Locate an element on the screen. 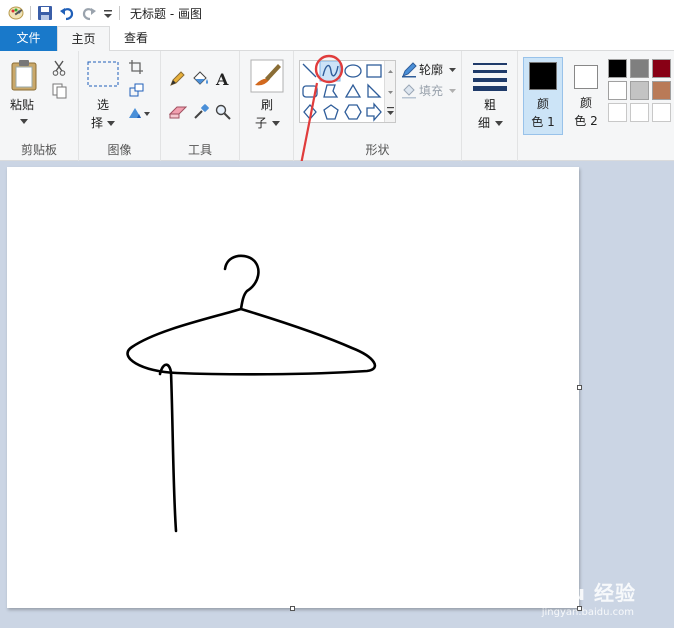 Image resolution: width=674 pixels, height=628 pixels. customize-toolbar-icon is located at coordinates (108, 13).